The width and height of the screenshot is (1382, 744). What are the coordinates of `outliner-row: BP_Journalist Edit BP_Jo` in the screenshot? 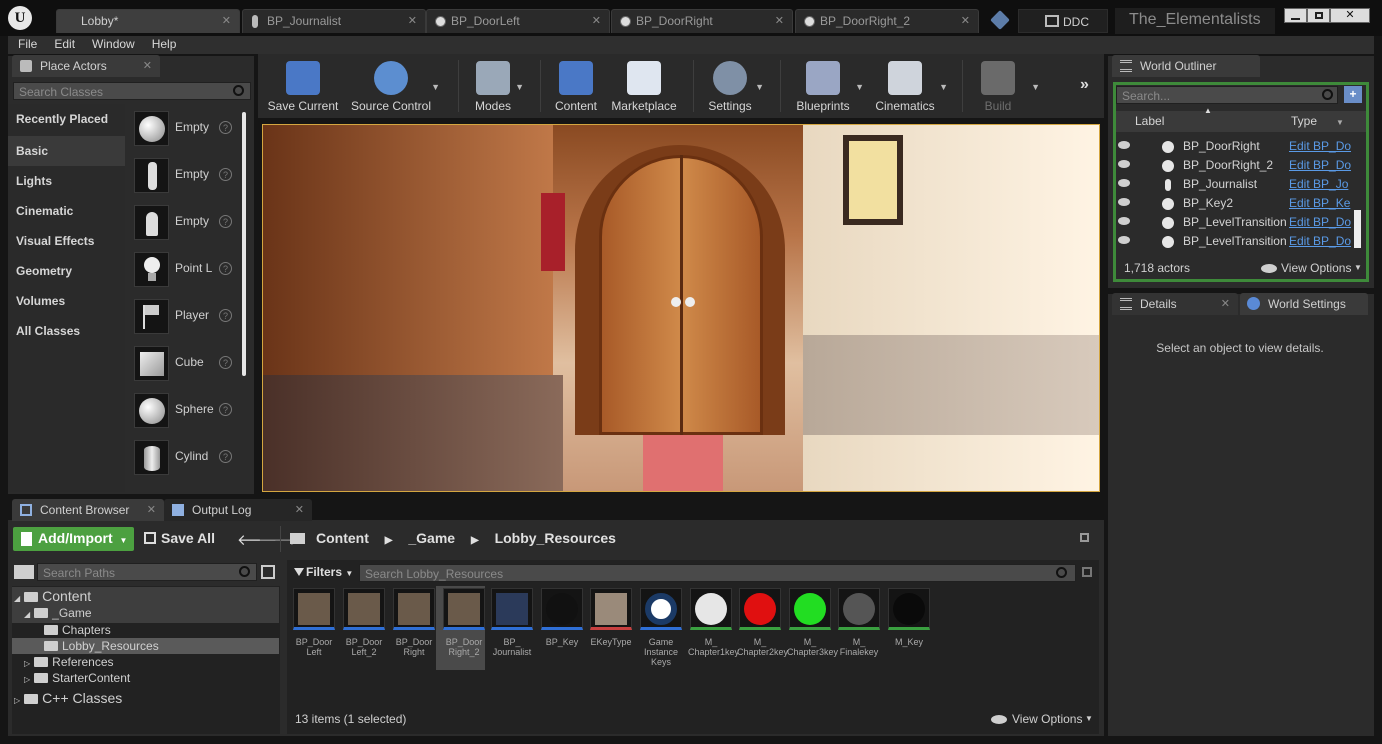 It's located at (1240, 184).